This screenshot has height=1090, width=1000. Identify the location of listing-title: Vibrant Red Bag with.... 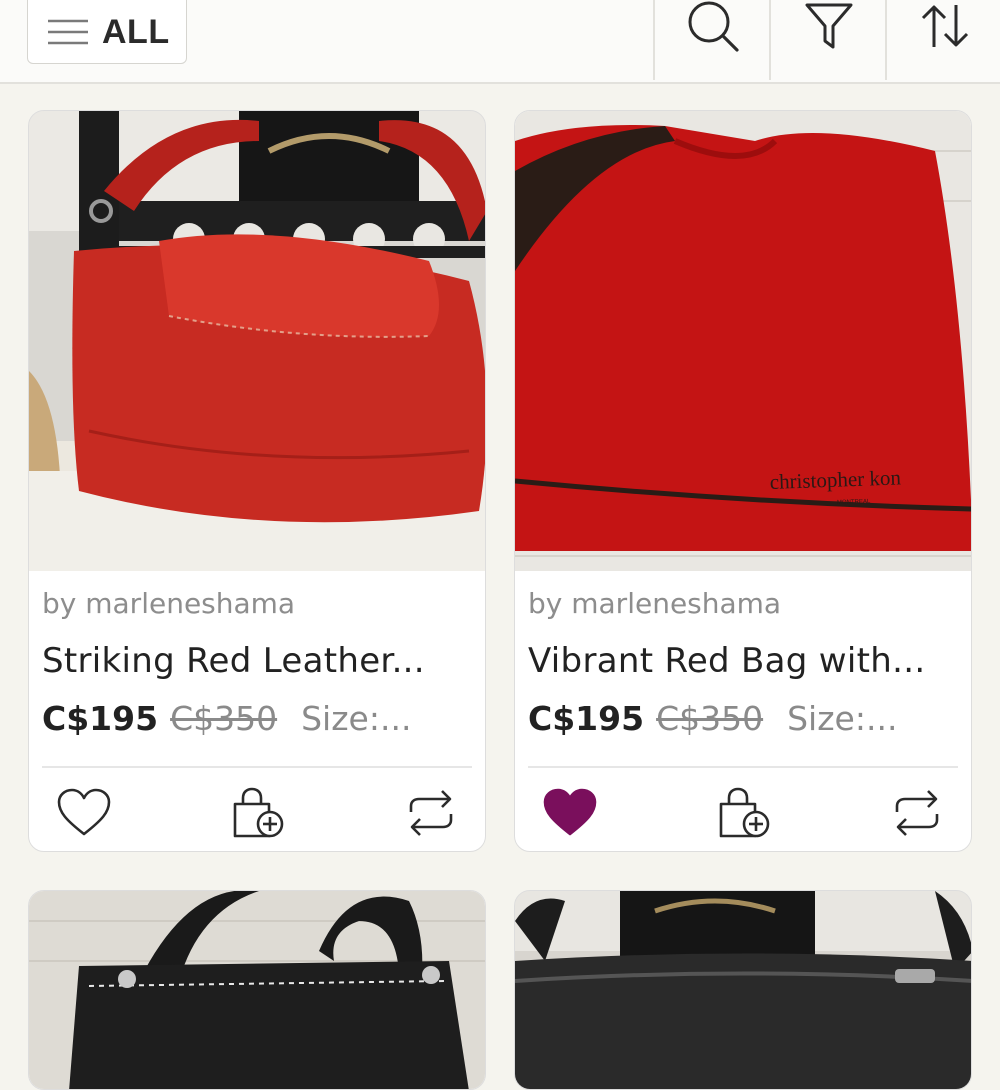
(743, 661).